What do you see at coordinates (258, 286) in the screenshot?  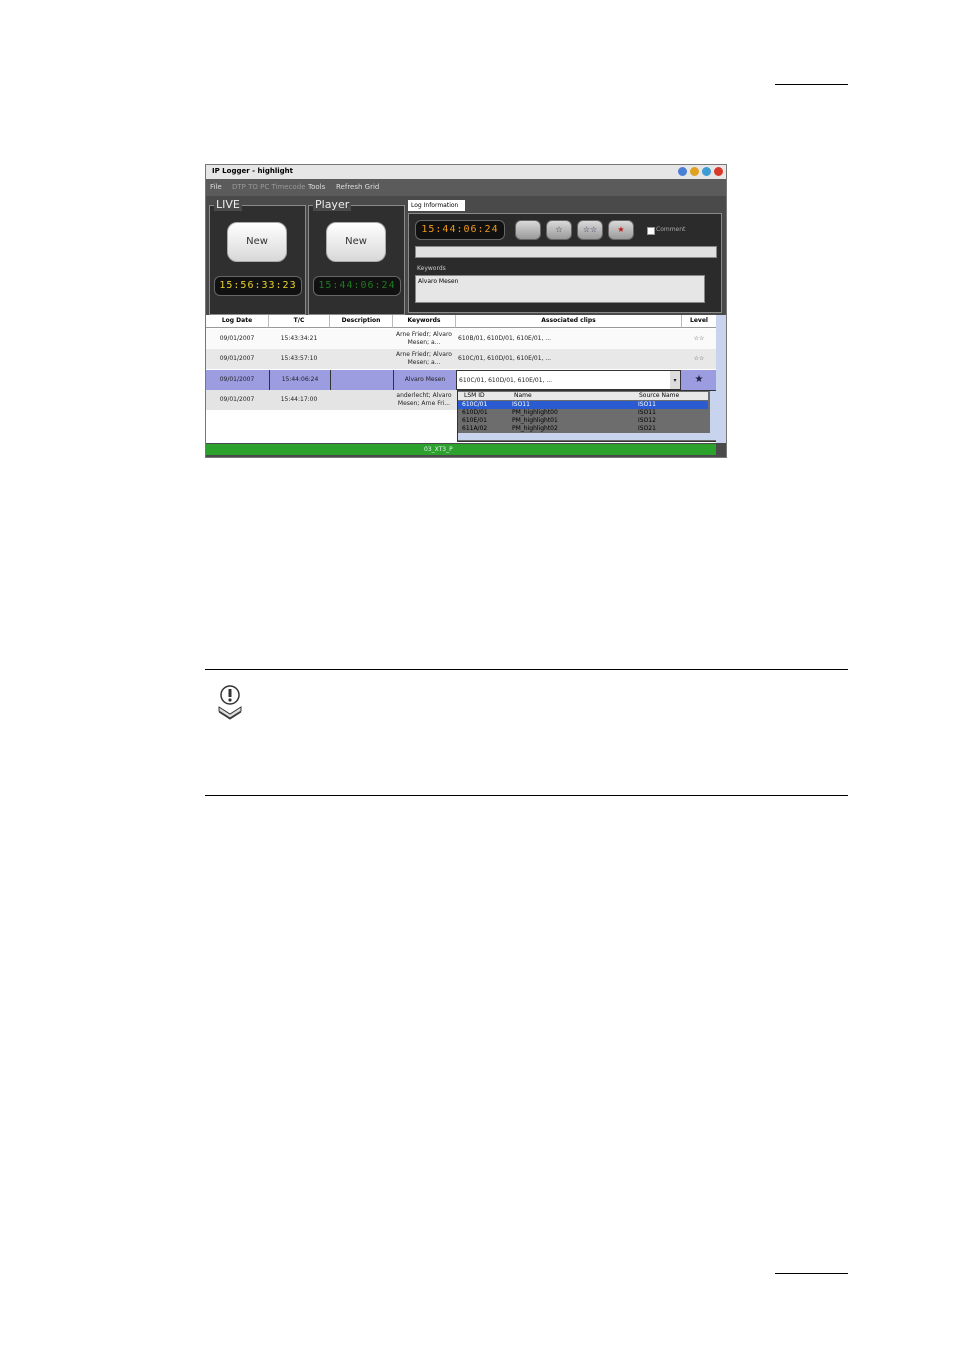 I see `live-timecode: 15:56:33:23` at bounding box center [258, 286].